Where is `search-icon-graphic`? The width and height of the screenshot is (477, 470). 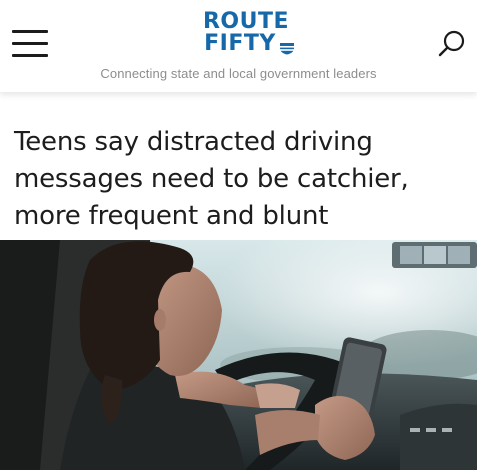
search-icon-graphic is located at coordinates (451, 43).